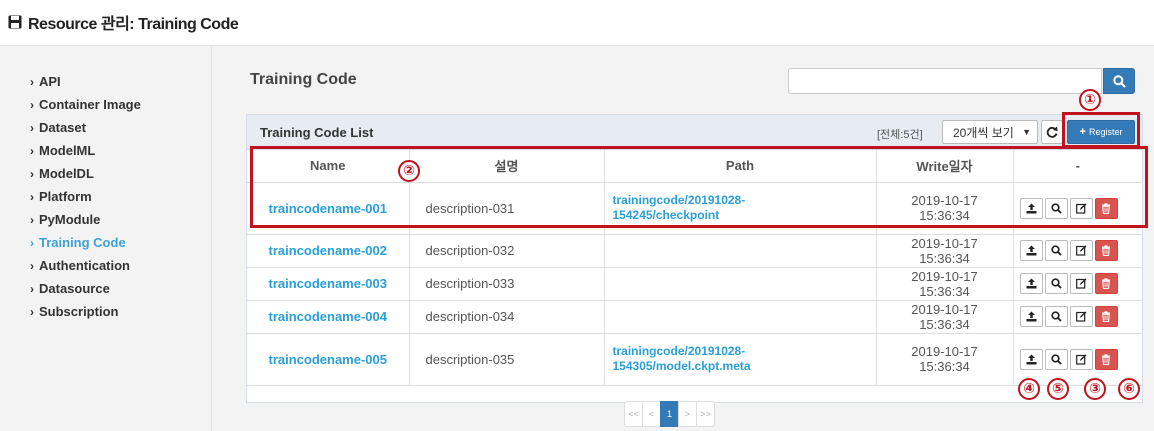 The height and width of the screenshot is (431, 1154). What do you see at coordinates (105, 104) in the screenshot?
I see `sidebar-item-container-image: › Container Image` at bounding box center [105, 104].